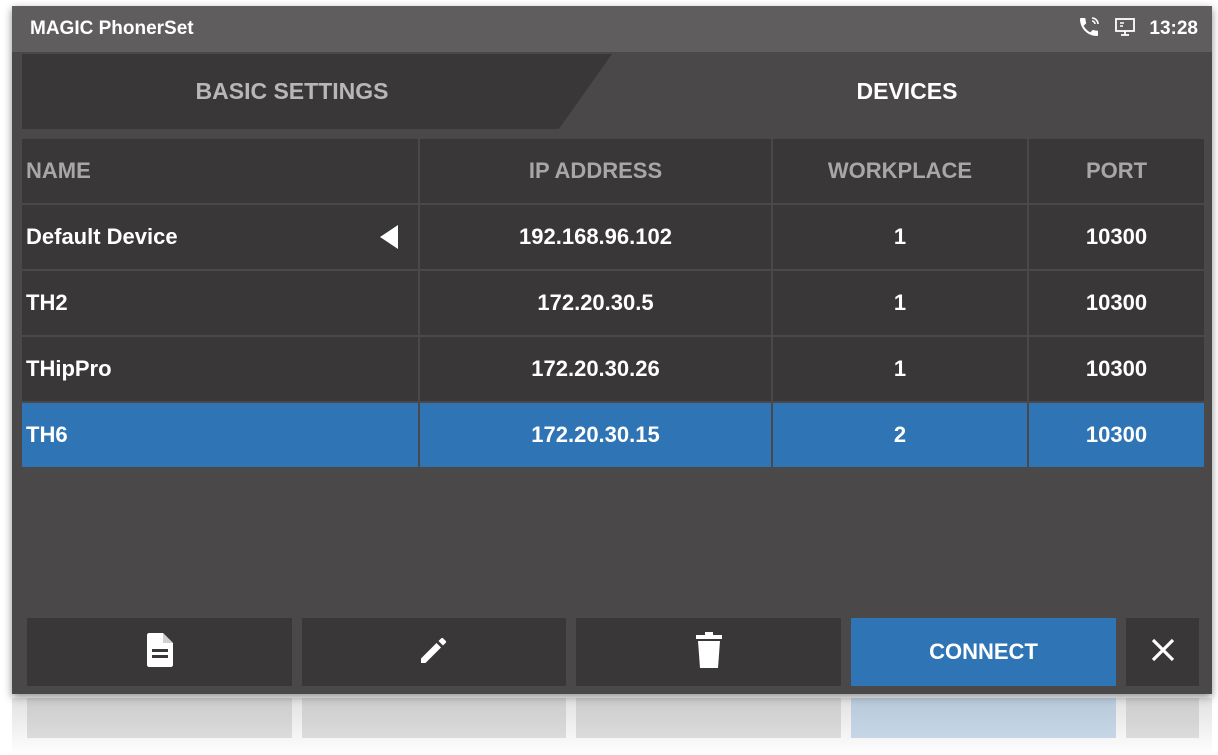 The height and width of the screenshot is (755, 1218). What do you see at coordinates (1125, 29) in the screenshot?
I see `monitor-icon` at bounding box center [1125, 29].